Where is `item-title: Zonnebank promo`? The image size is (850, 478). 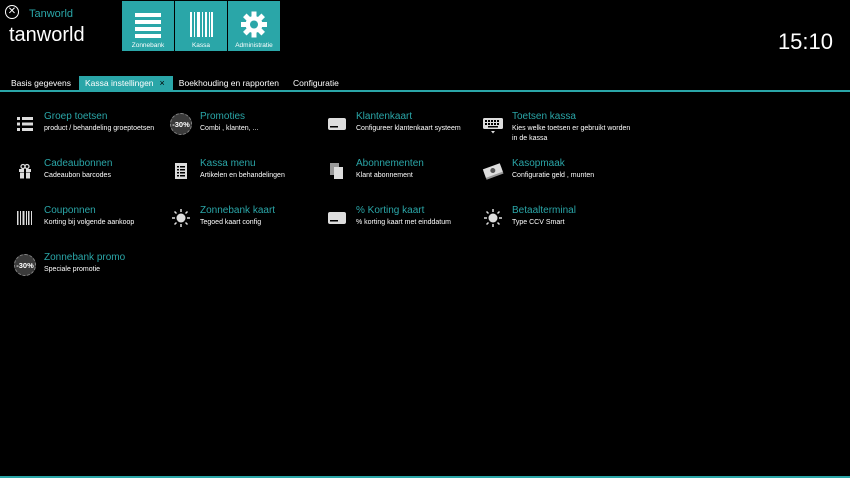
item-title: Zonnebank promo is located at coordinates (85, 257).